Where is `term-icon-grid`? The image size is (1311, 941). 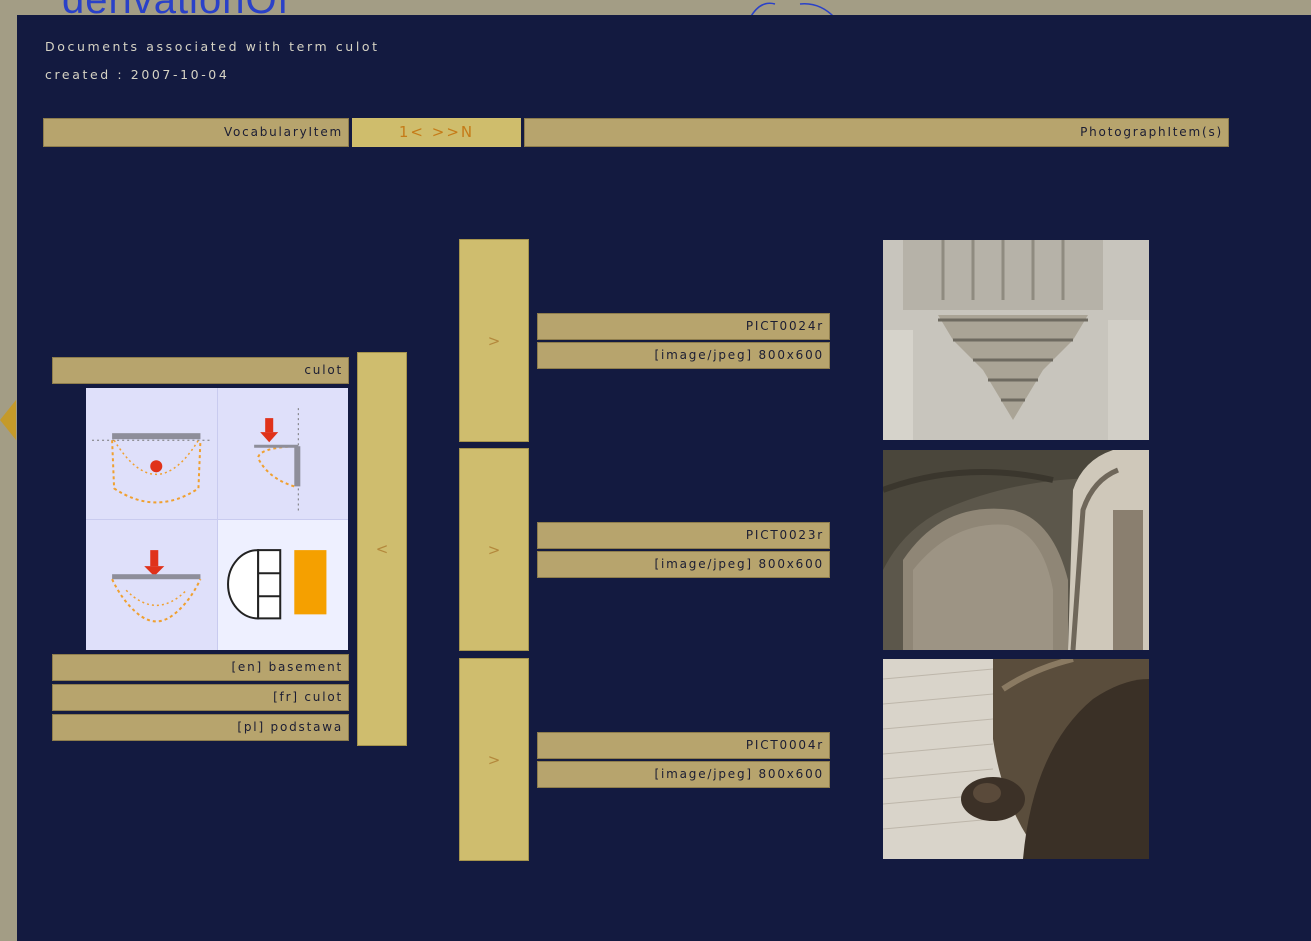
term-icon-grid is located at coordinates (217, 519).